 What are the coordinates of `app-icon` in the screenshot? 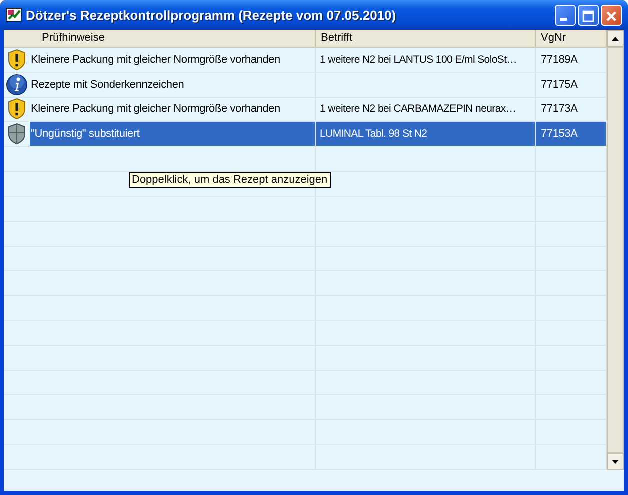 It's located at (14, 15).